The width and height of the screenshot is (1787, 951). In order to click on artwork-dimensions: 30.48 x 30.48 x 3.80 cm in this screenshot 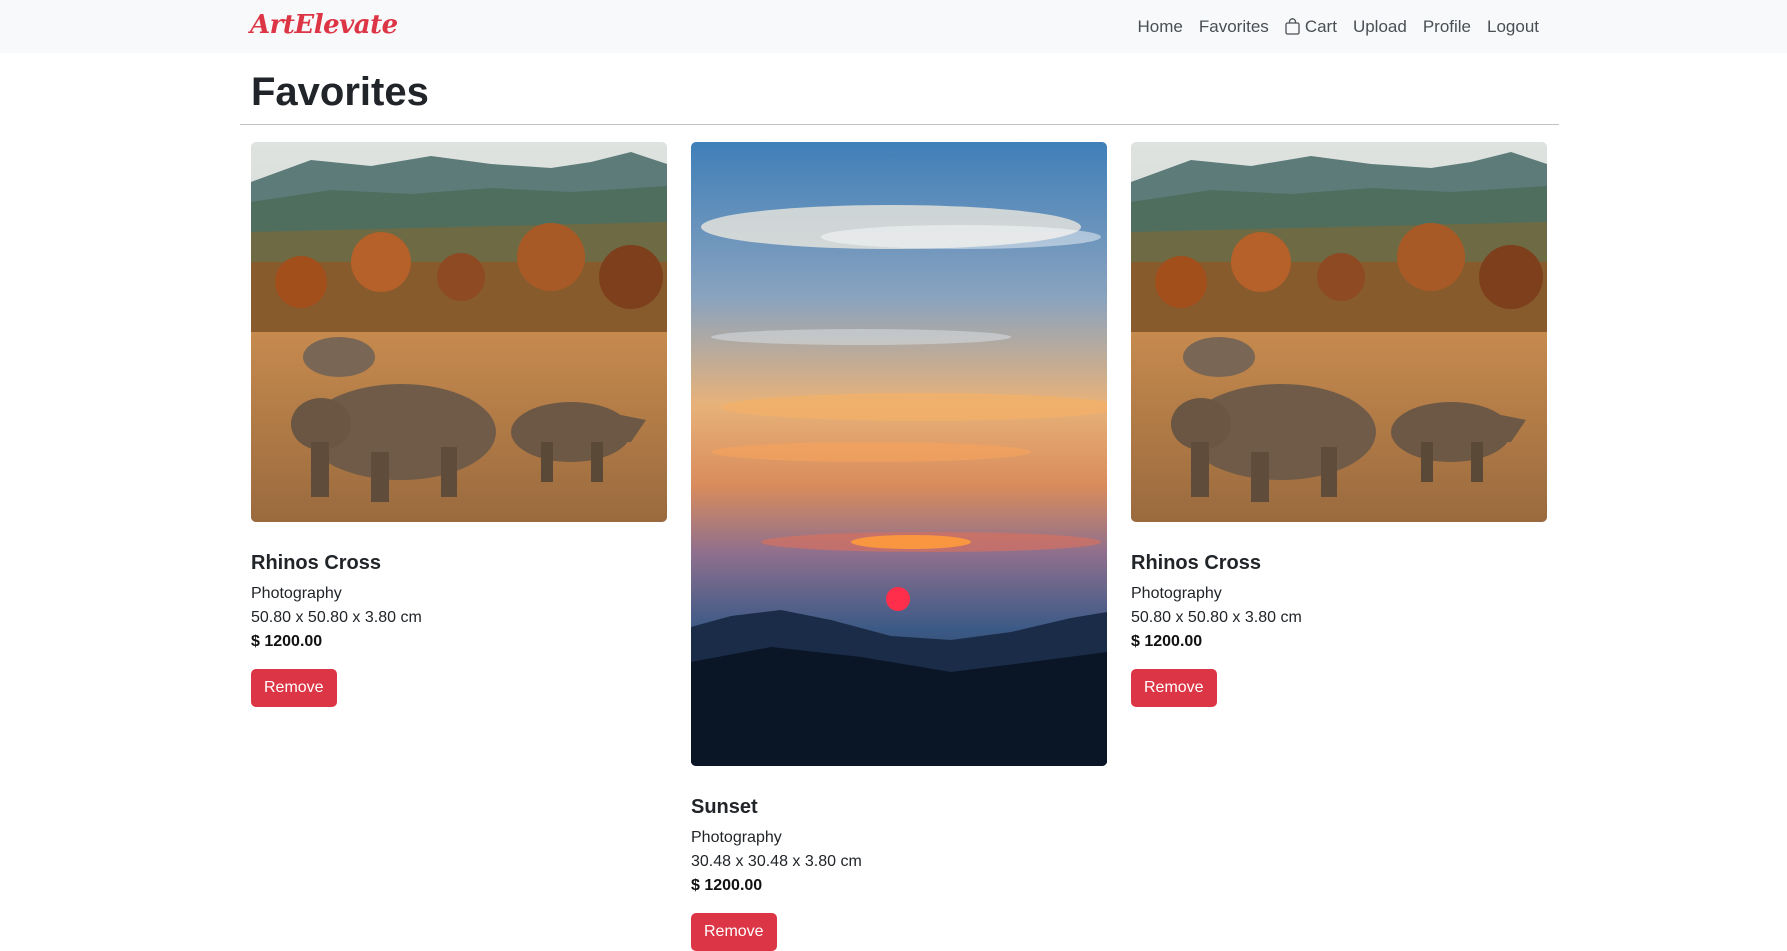, I will do `click(776, 861)`.